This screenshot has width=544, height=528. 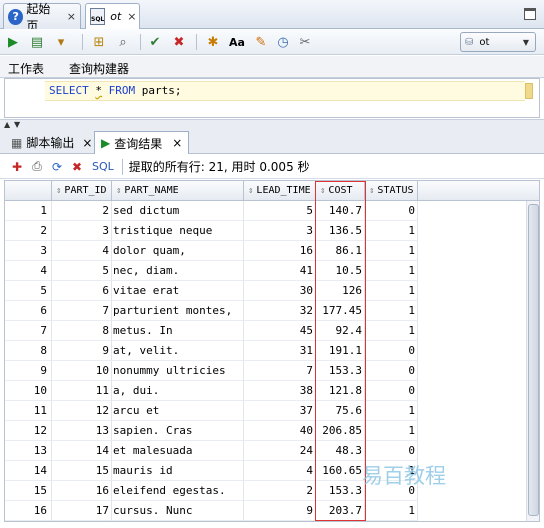 What do you see at coordinates (498, 42) in the screenshot?
I see `connection-select: ⛁ ot ▼` at bounding box center [498, 42].